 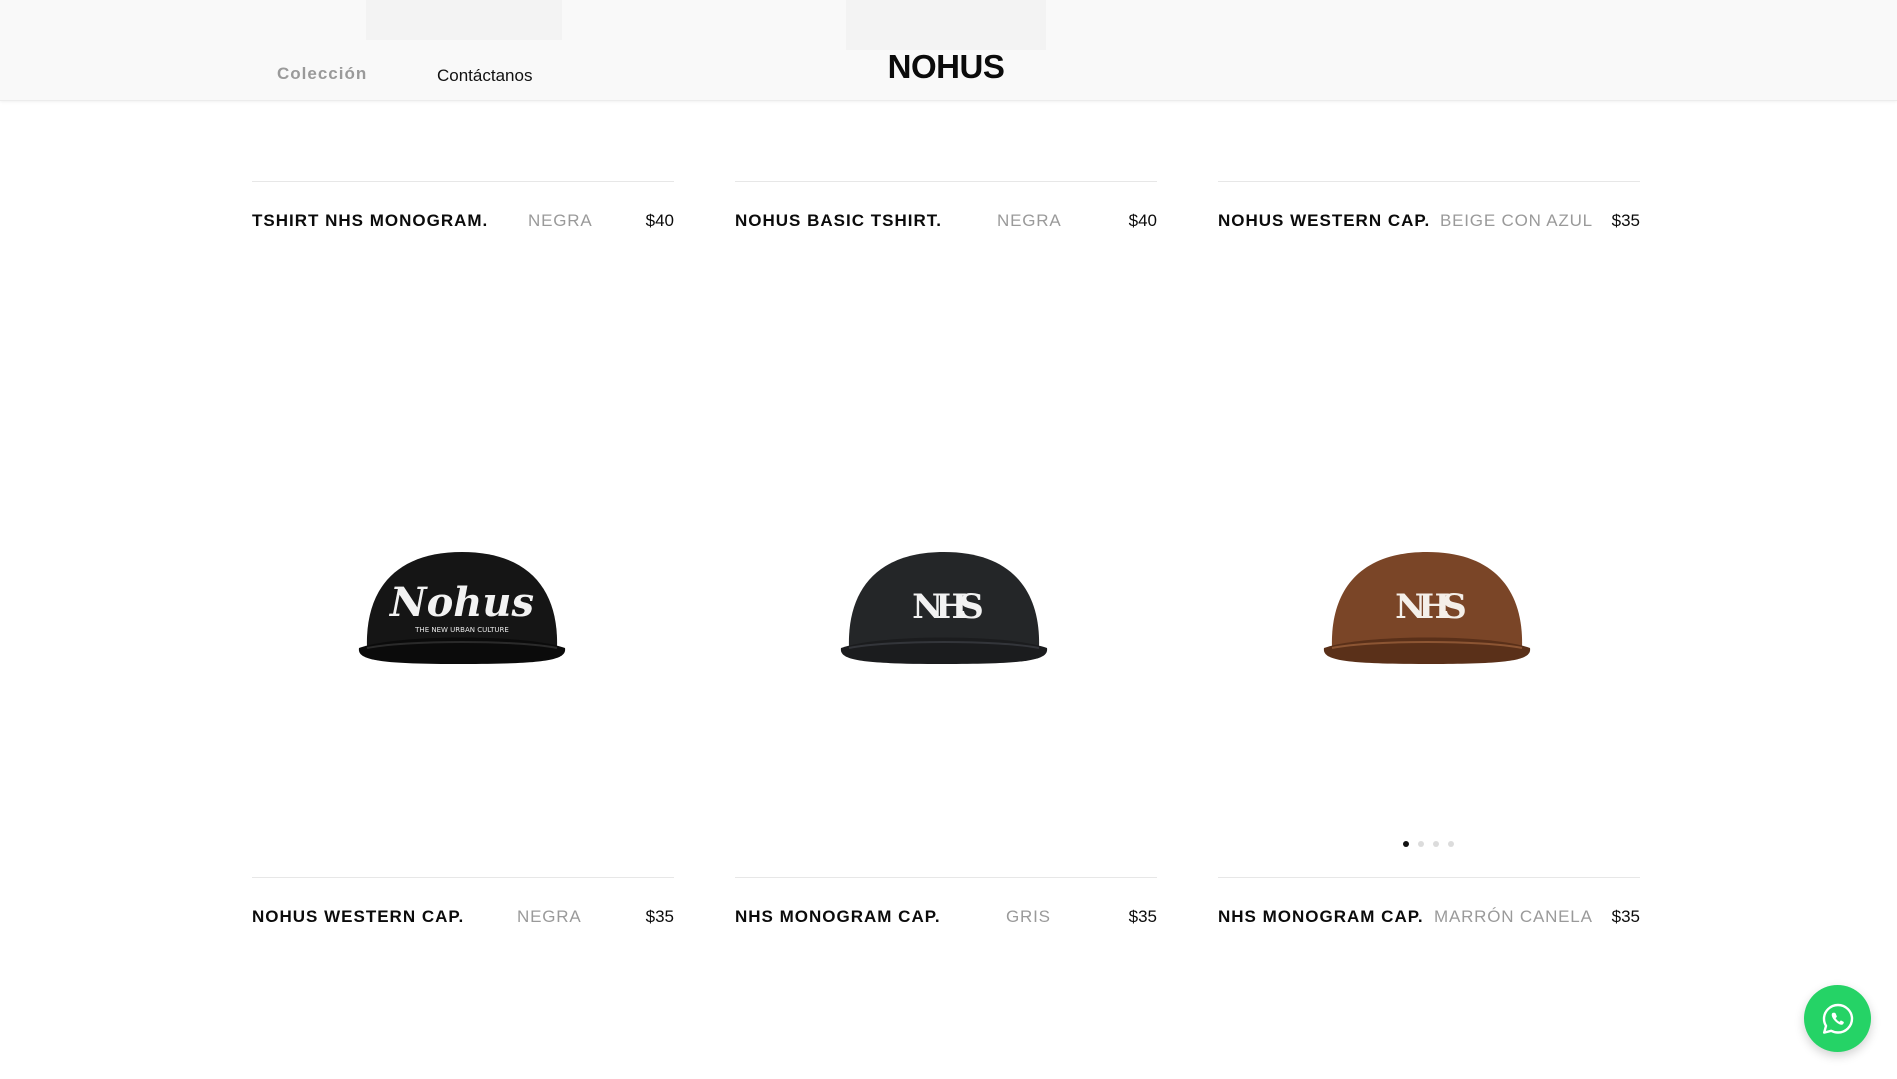 What do you see at coordinates (1428, 844) in the screenshot?
I see `carousel-dots` at bounding box center [1428, 844].